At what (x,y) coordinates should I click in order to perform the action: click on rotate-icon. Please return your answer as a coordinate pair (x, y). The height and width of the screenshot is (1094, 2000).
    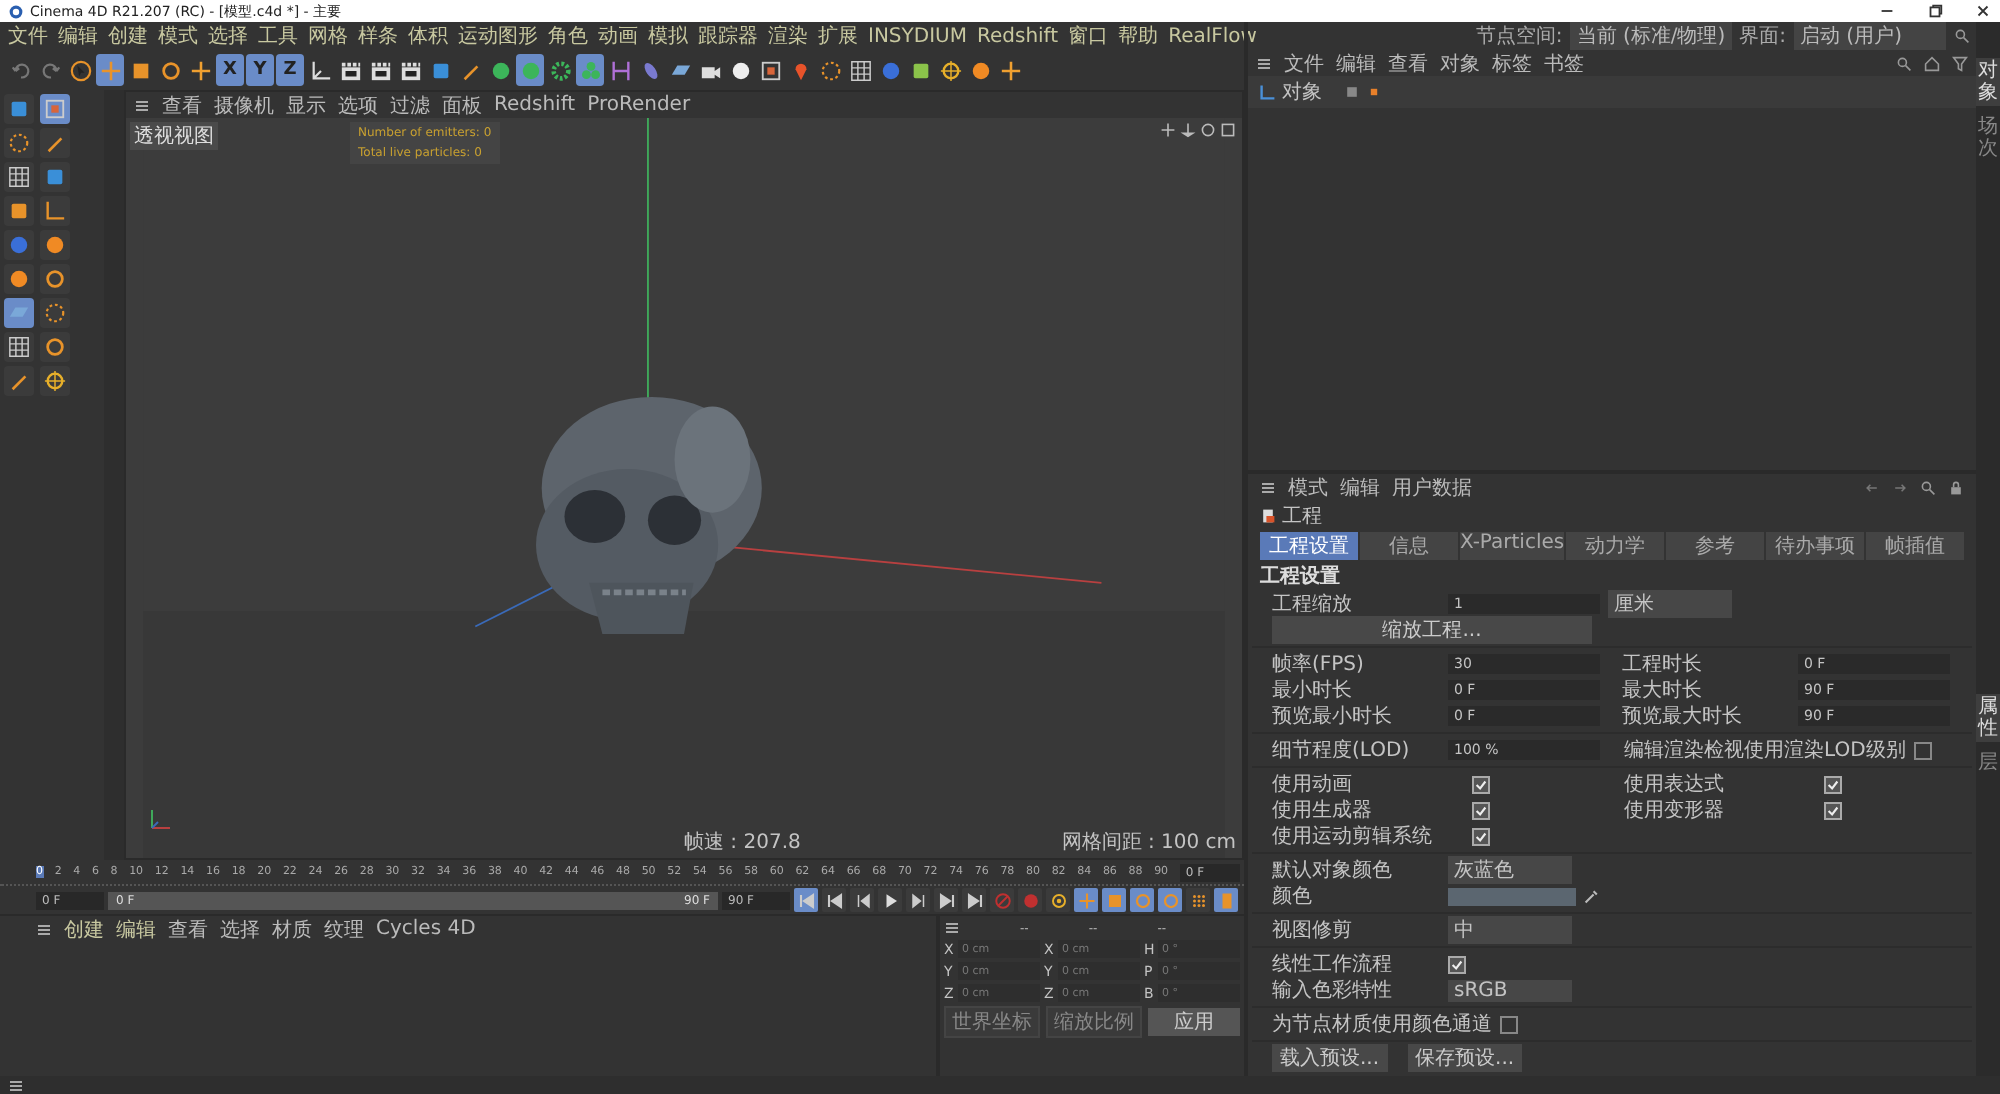
    Looking at the image, I should click on (55, 347).